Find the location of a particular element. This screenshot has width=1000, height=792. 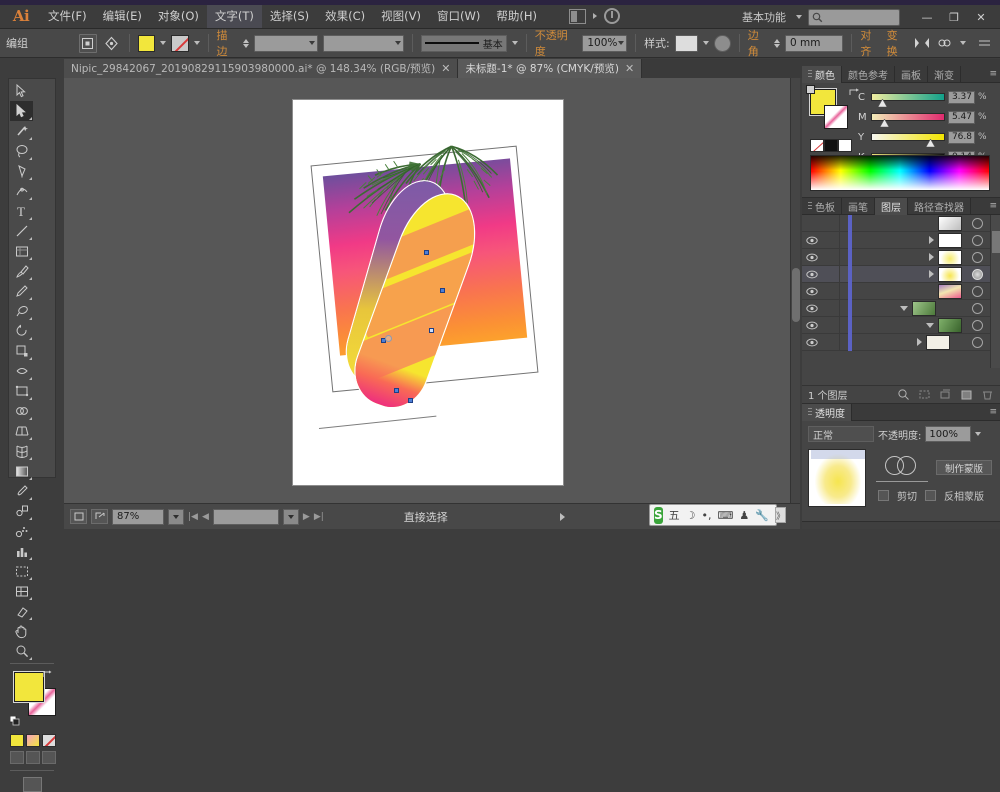

menu-window: 窗口(W) is located at coordinates (458, 16).